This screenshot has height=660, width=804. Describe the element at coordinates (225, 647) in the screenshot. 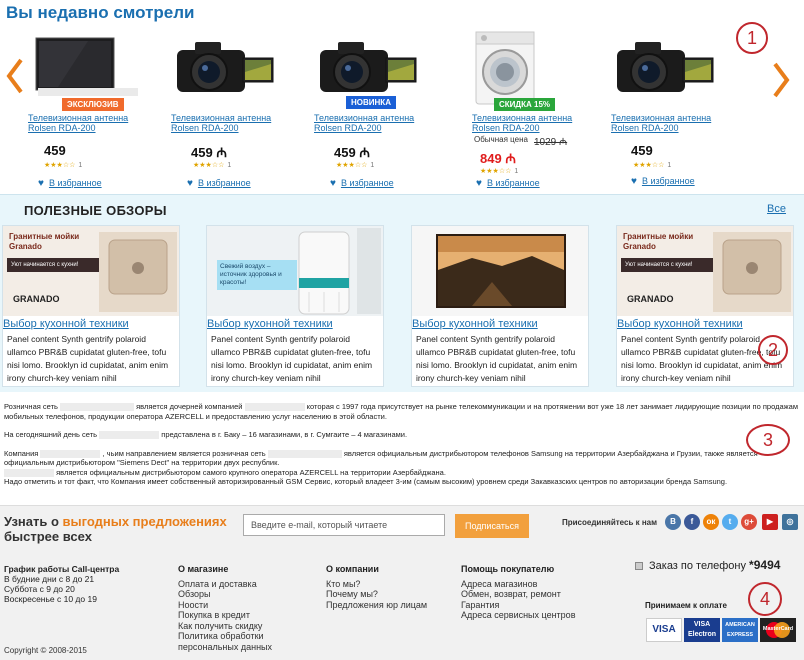

I see `footer-link: персональных данных` at that location.